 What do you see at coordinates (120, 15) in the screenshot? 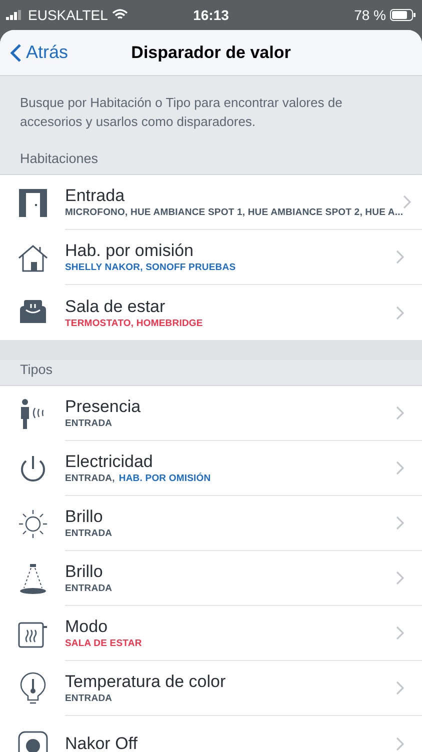
I see `wifi-icon` at bounding box center [120, 15].